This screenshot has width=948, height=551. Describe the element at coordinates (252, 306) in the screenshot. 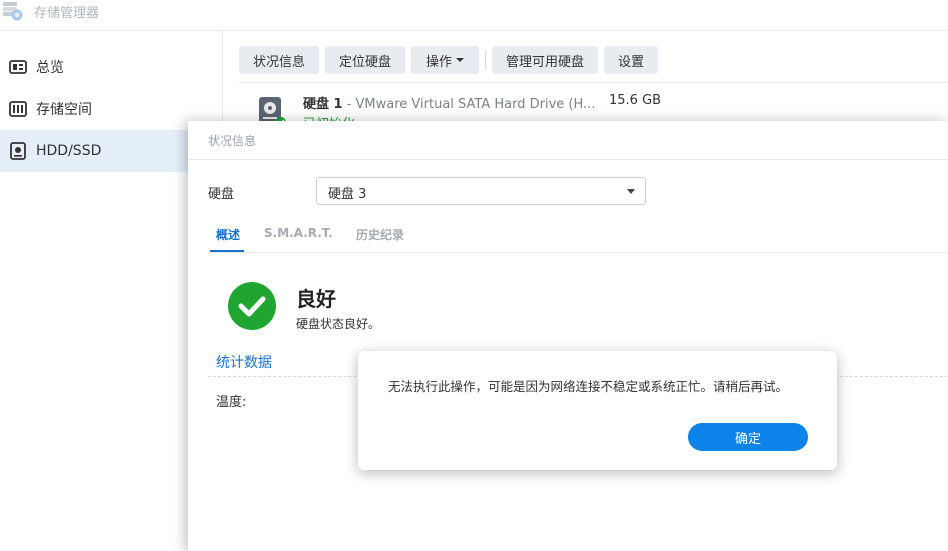

I see `check-circle-icon` at that location.